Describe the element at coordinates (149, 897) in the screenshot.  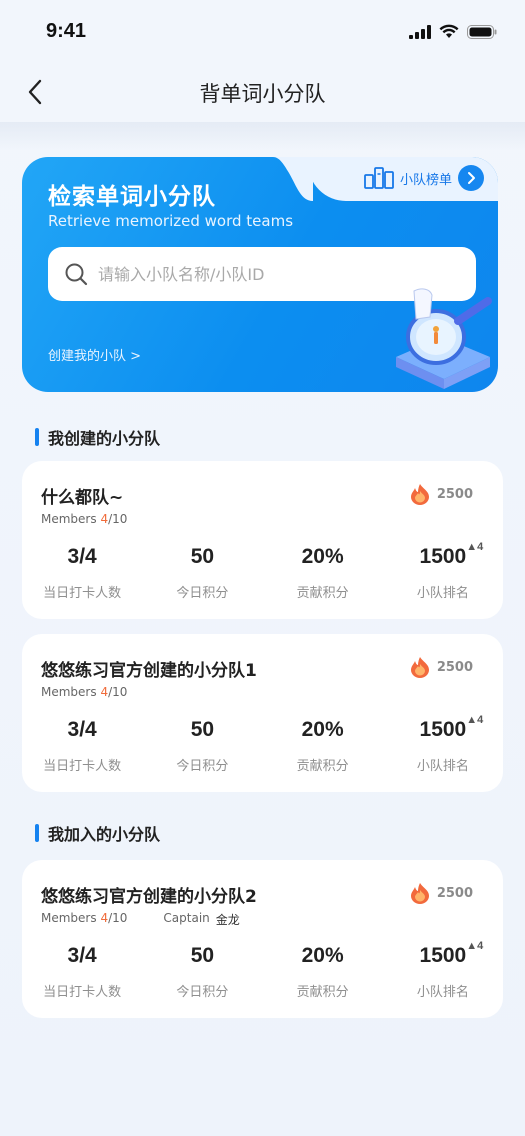
I see `team-name: 悠悠练习官方创建的小分队2` at that location.